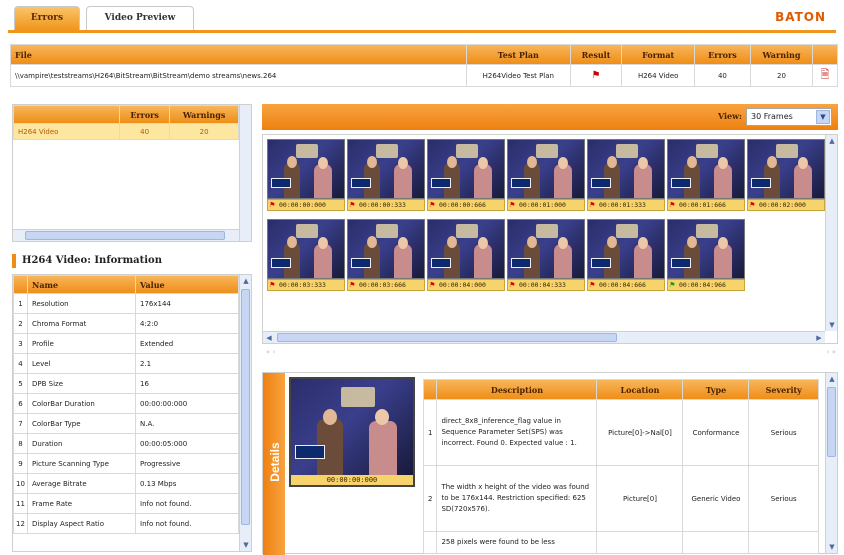  I want to click on info-name: Profile, so click(81, 343).